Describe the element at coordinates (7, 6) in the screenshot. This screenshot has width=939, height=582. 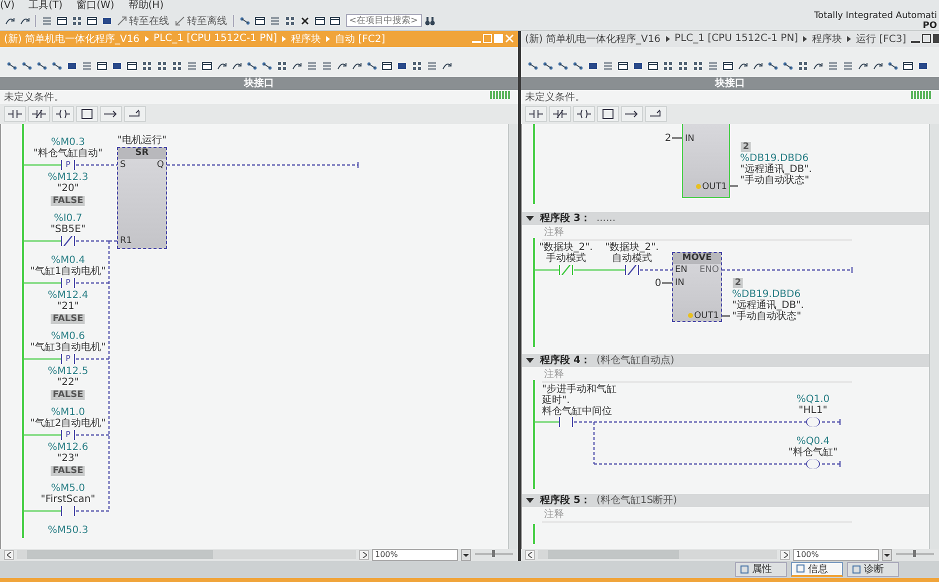
I see `menu-item: (V)` at that location.